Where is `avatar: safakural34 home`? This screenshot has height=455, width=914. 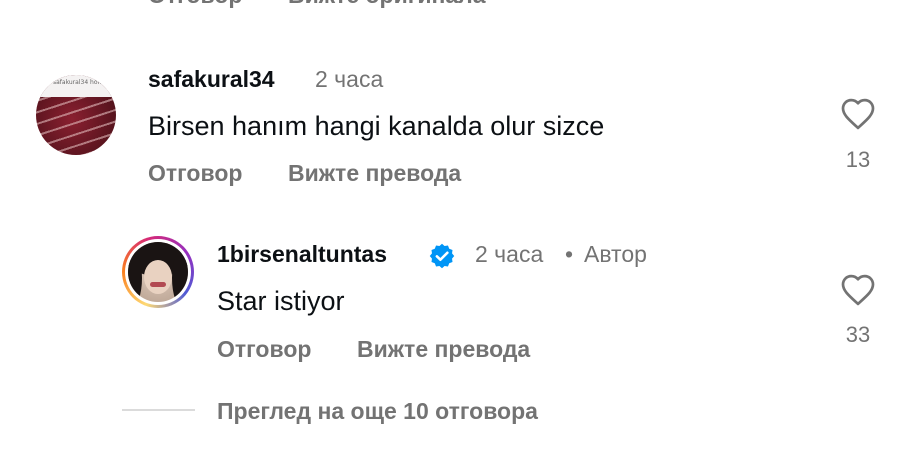
avatar: safakural34 home is located at coordinates (76, 115).